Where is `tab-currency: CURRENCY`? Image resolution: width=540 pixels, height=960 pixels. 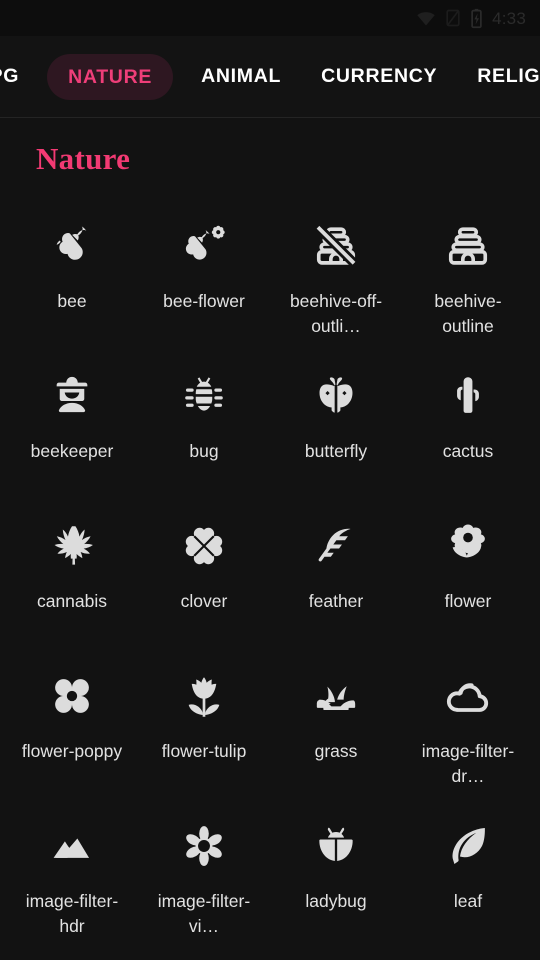 tab-currency: CURRENCY is located at coordinates (379, 76).